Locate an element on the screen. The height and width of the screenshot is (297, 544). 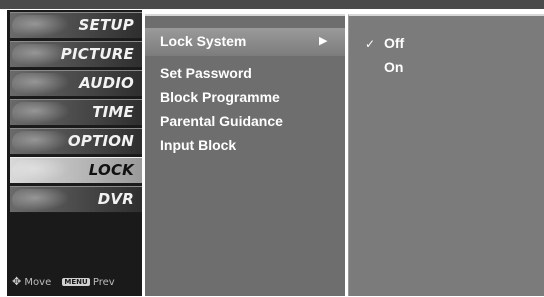
option-on: On is located at coordinates (393, 67).